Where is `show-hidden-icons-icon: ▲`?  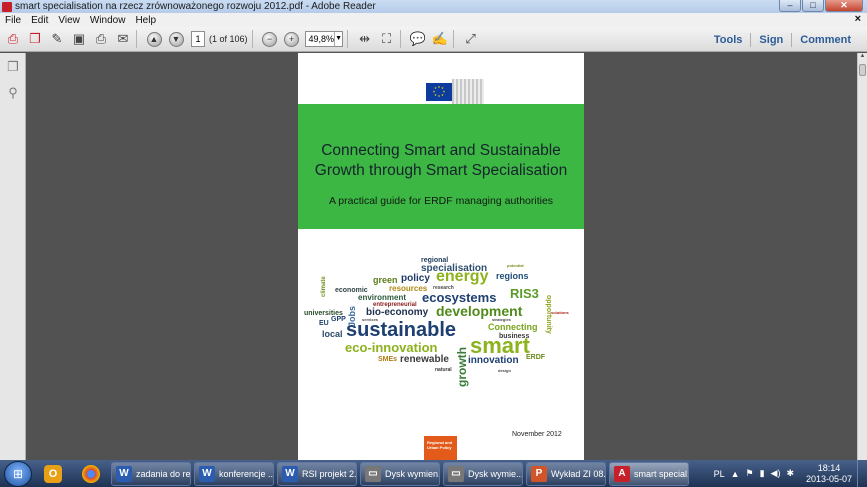 show-hidden-icons-icon: ▲ is located at coordinates (735, 474).